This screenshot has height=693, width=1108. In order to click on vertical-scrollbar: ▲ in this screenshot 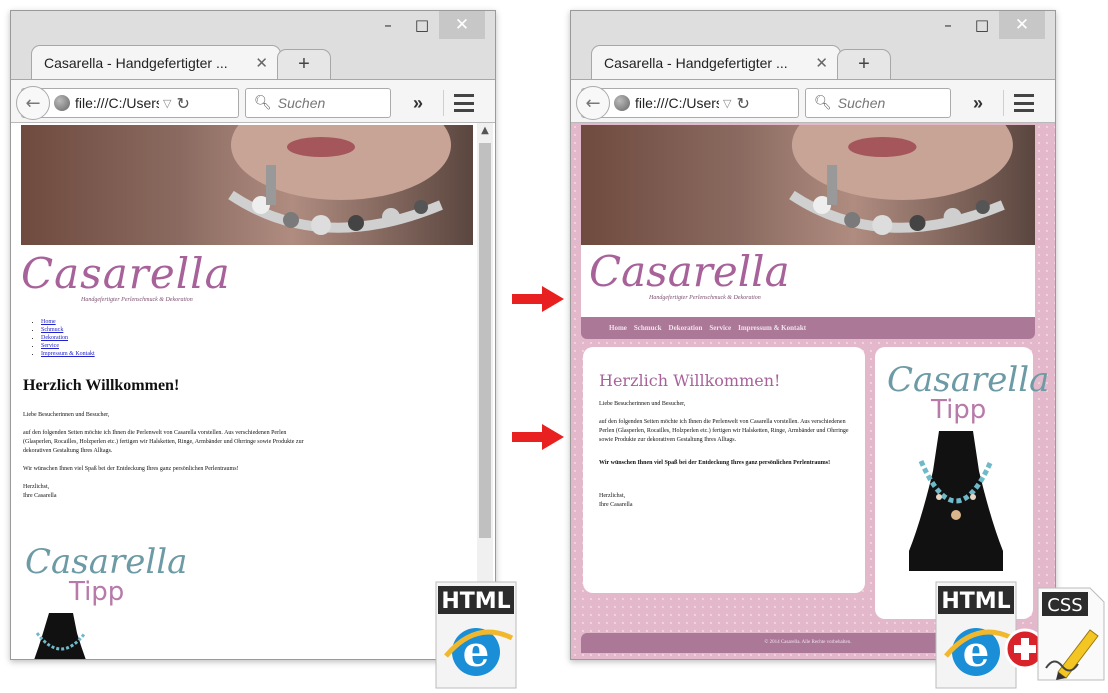, I will do `click(485, 391)`.